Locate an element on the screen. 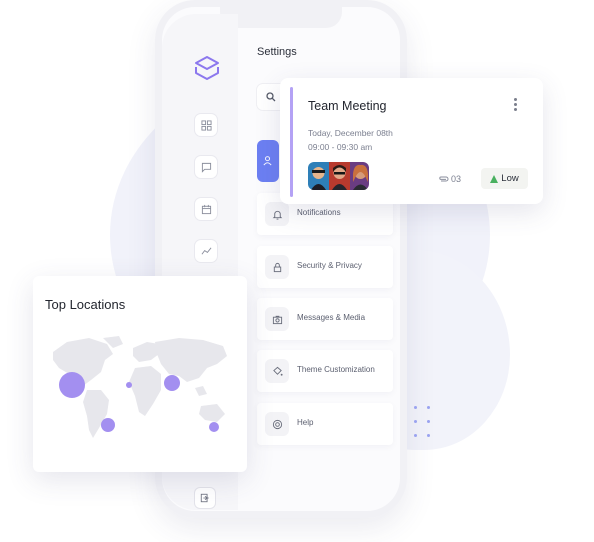 This screenshot has height=542, width=594. menu-item-label: Help is located at coordinates (305, 422).